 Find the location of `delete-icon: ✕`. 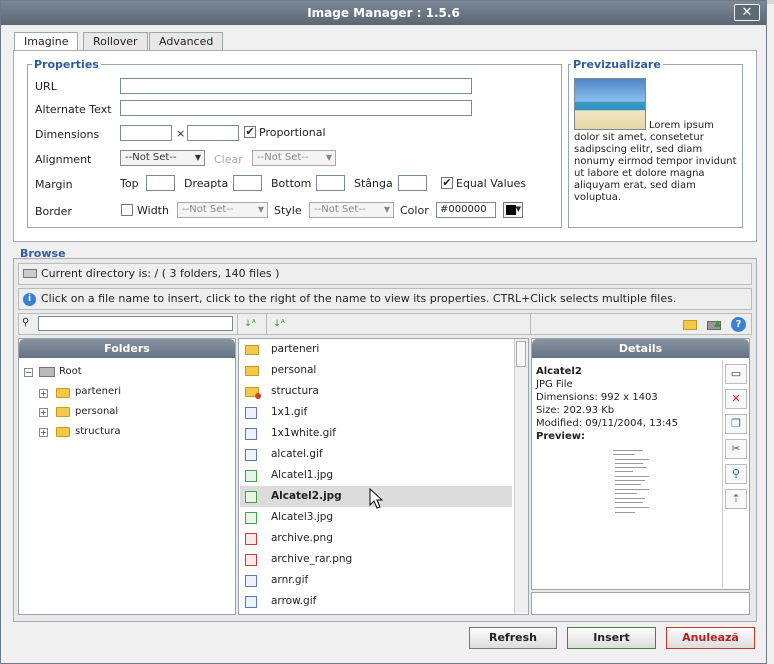

delete-icon: ✕ is located at coordinates (736, 399).